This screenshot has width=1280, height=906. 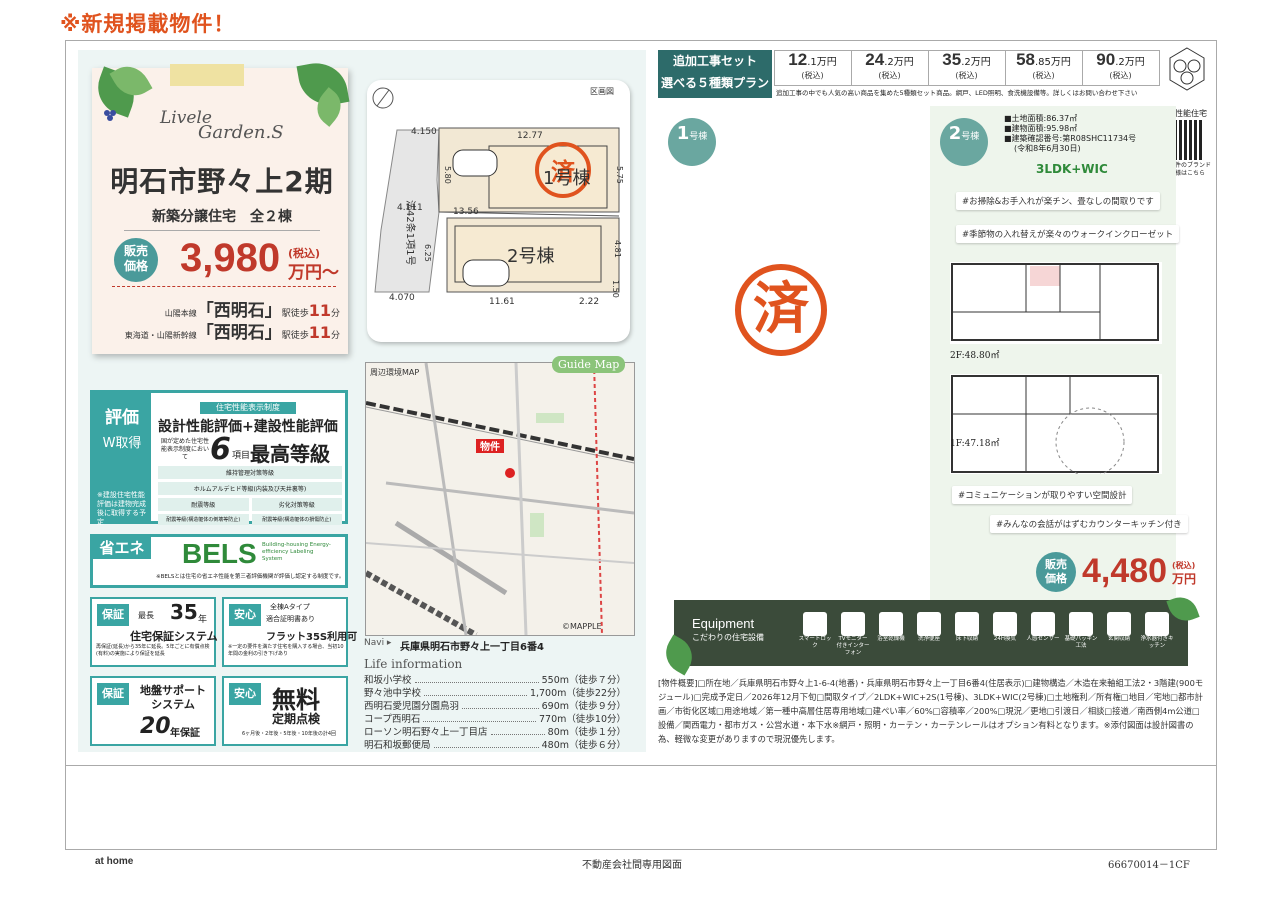 I want to click on guarantee-note: 6ヶ月後・2年後・5年後・10年後の計4回, so click(x=289, y=734).